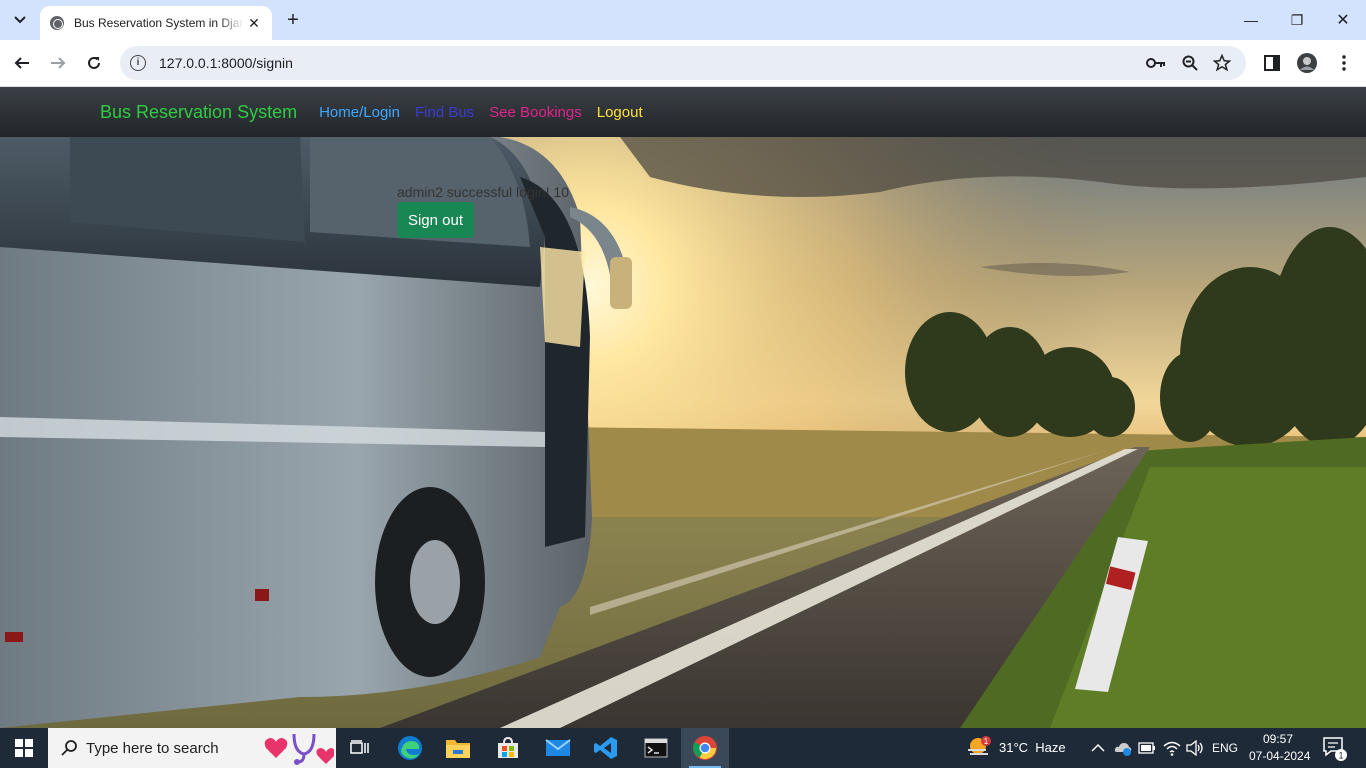  What do you see at coordinates (69, 748) in the screenshot?
I see `search-icon` at bounding box center [69, 748].